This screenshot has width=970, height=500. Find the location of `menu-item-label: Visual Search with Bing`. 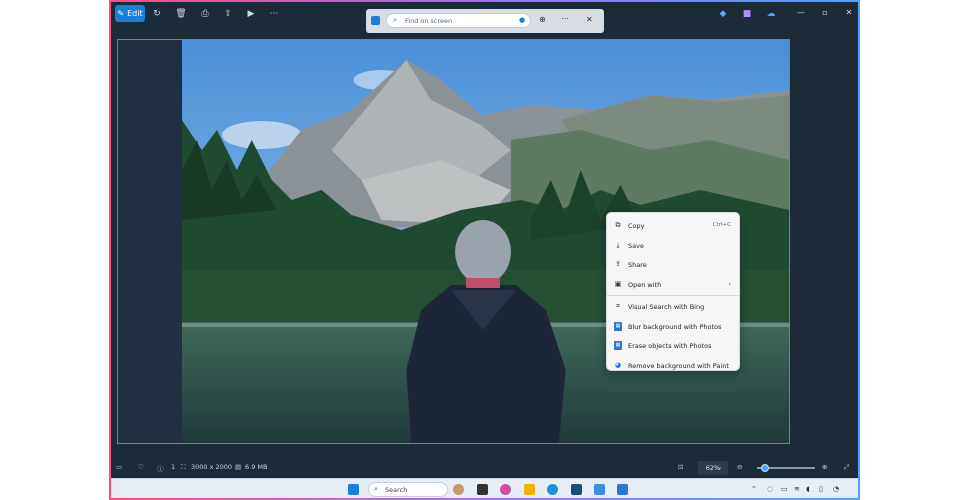

menu-item-label: Visual Search with Bing is located at coordinates (666, 307).